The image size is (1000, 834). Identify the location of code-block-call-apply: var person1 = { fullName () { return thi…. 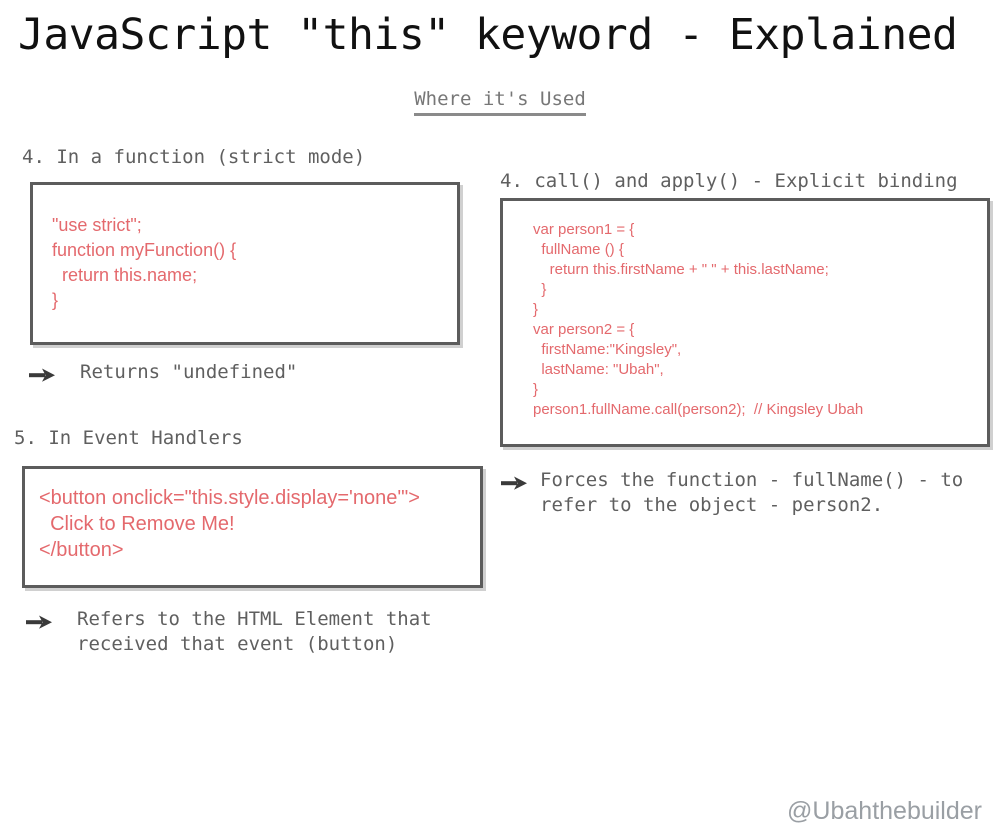
(745, 322).